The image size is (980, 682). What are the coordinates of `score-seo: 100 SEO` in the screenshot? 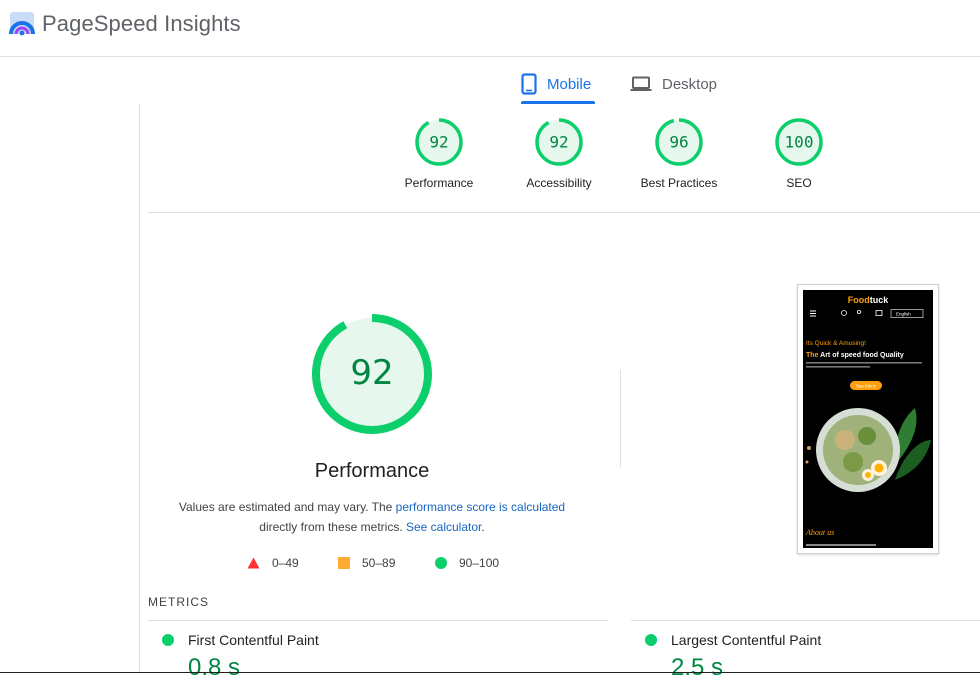 It's located at (799, 153).